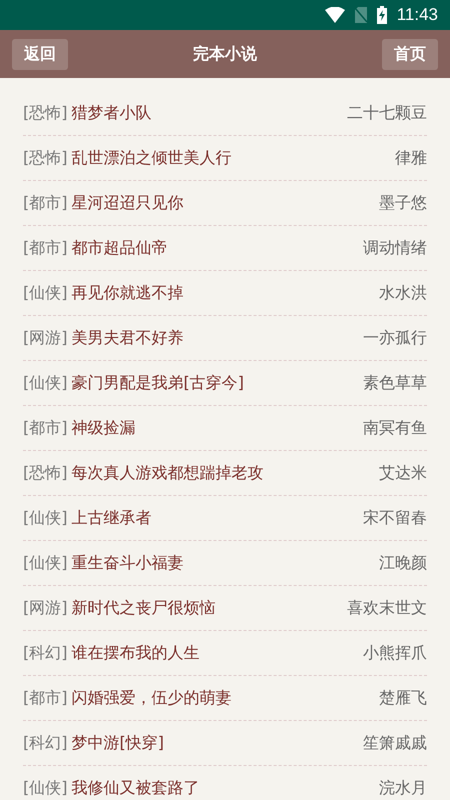 The width and height of the screenshot is (450, 800). What do you see at coordinates (151, 158) in the screenshot?
I see `book-title: 乱世漂泊之倾世美人行` at bounding box center [151, 158].